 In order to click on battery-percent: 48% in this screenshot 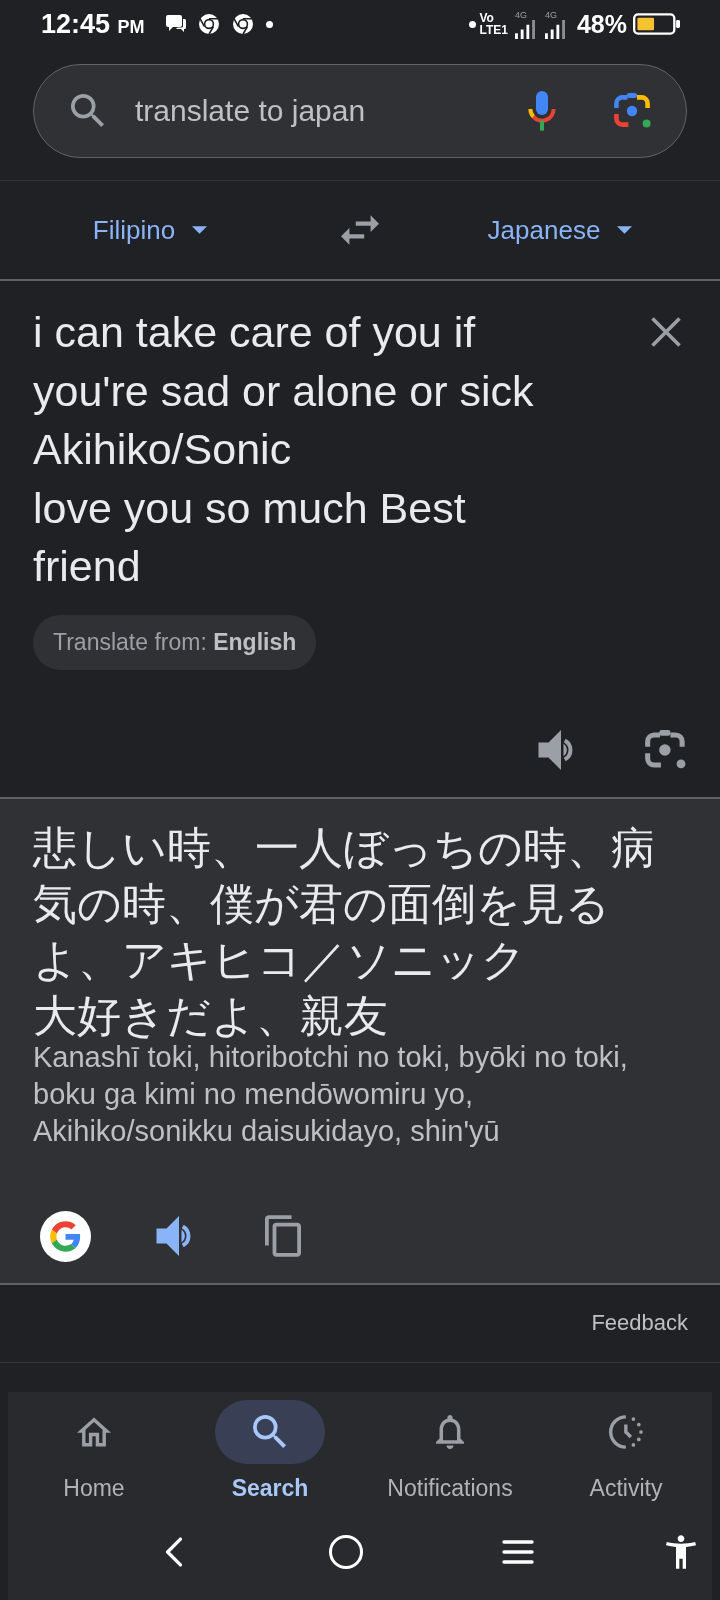, I will do `click(601, 24)`.